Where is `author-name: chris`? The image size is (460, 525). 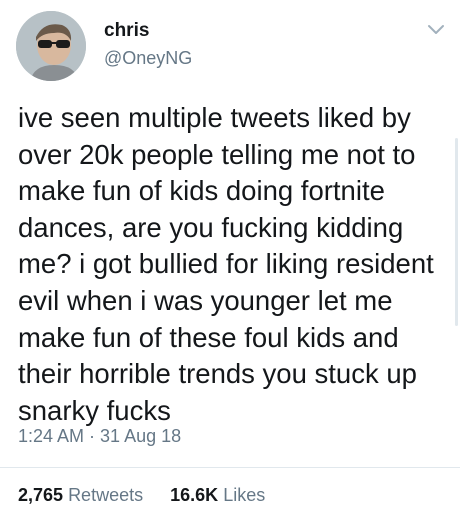
author-name: chris is located at coordinates (126, 31).